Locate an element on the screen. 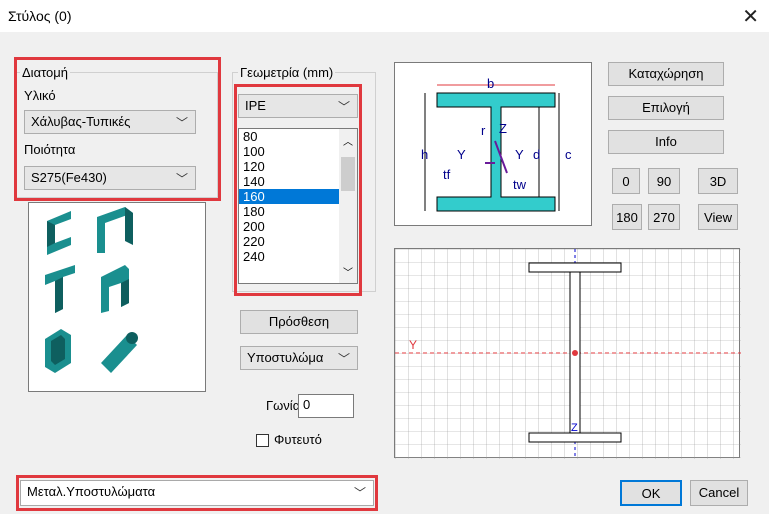 Image resolution: width=769 pixels, height=514 pixels. view-180-button: 180 is located at coordinates (627, 217).